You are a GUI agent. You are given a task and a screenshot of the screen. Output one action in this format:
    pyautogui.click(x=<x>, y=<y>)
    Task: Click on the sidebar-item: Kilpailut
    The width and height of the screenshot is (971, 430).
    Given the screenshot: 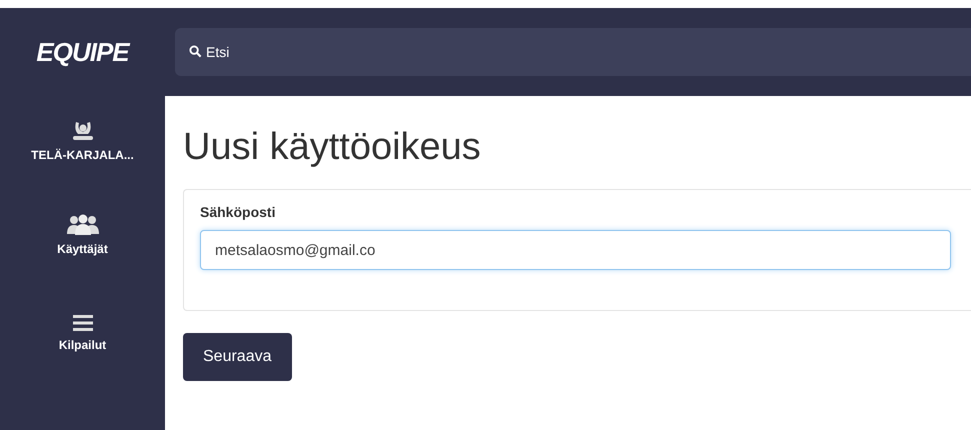 What is the action you would take?
    pyautogui.click(x=82, y=333)
    